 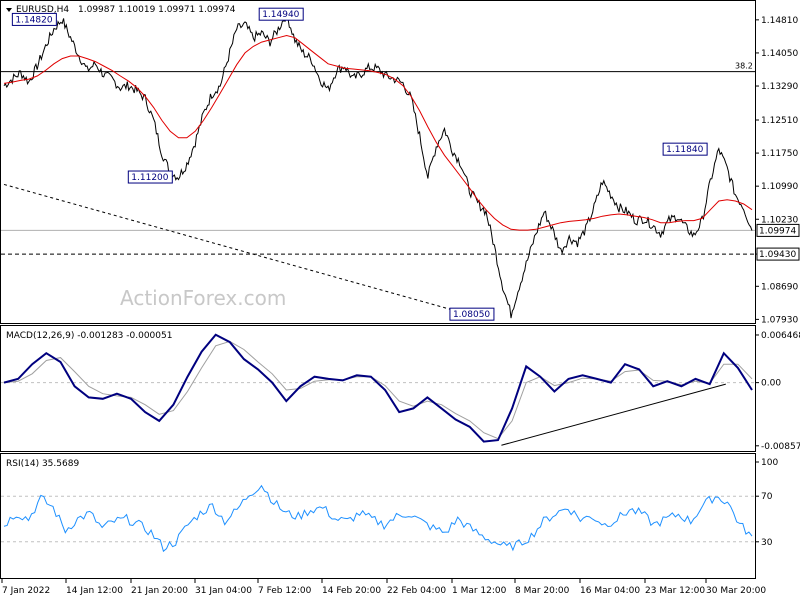 What do you see at coordinates (416, 591) in the screenshot?
I see `time-tick-label: 22 Feb 04:00` at bounding box center [416, 591].